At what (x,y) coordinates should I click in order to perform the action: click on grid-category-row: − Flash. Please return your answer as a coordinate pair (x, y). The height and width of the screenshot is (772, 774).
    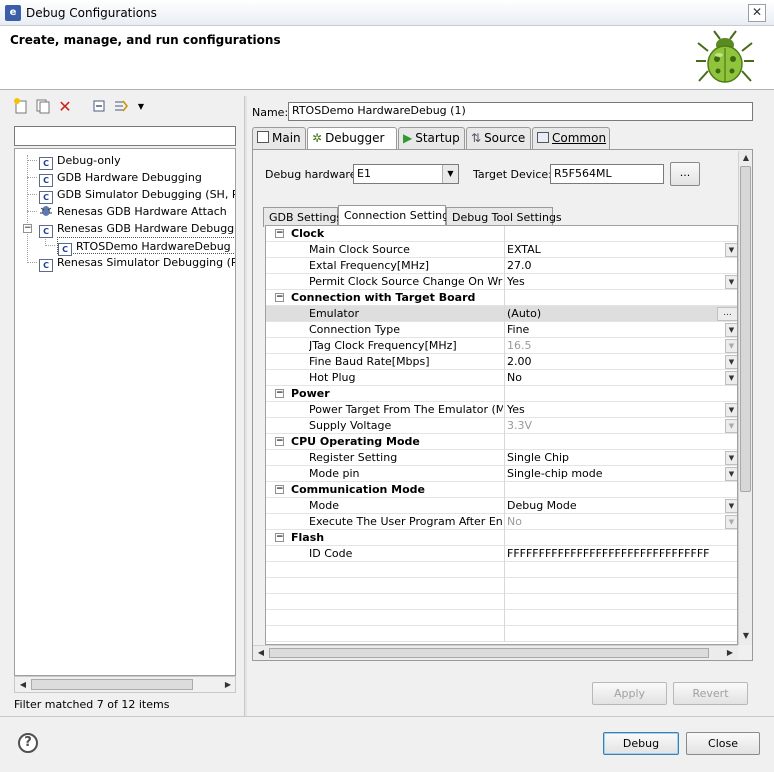
    Looking at the image, I should click on (501, 538).